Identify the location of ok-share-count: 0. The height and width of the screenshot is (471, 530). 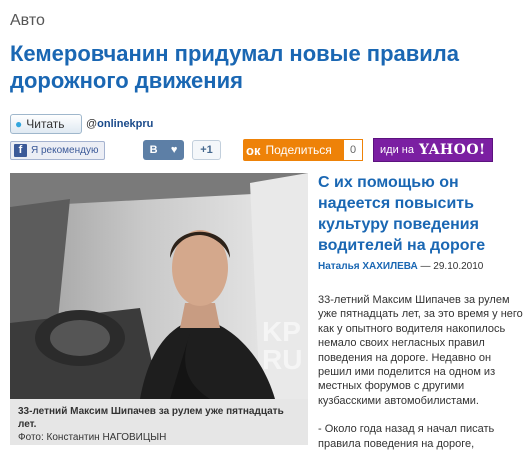
(353, 150).